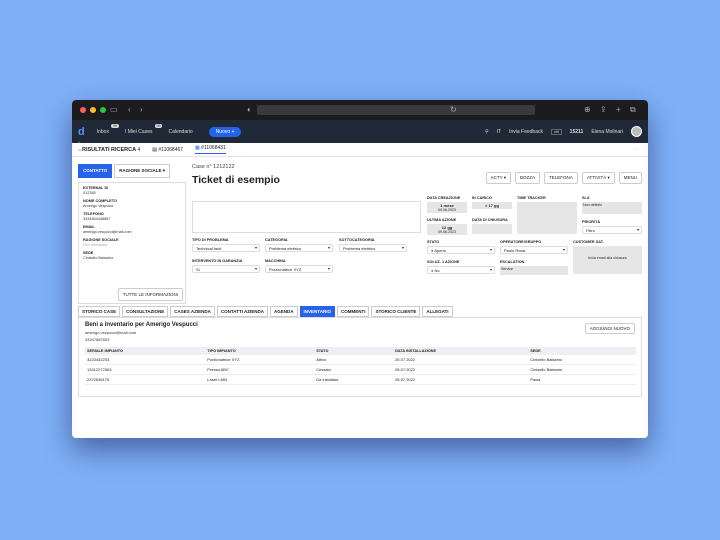  What do you see at coordinates (249, 109) in the screenshot?
I see `shield-icon: ◐` at bounding box center [249, 109].